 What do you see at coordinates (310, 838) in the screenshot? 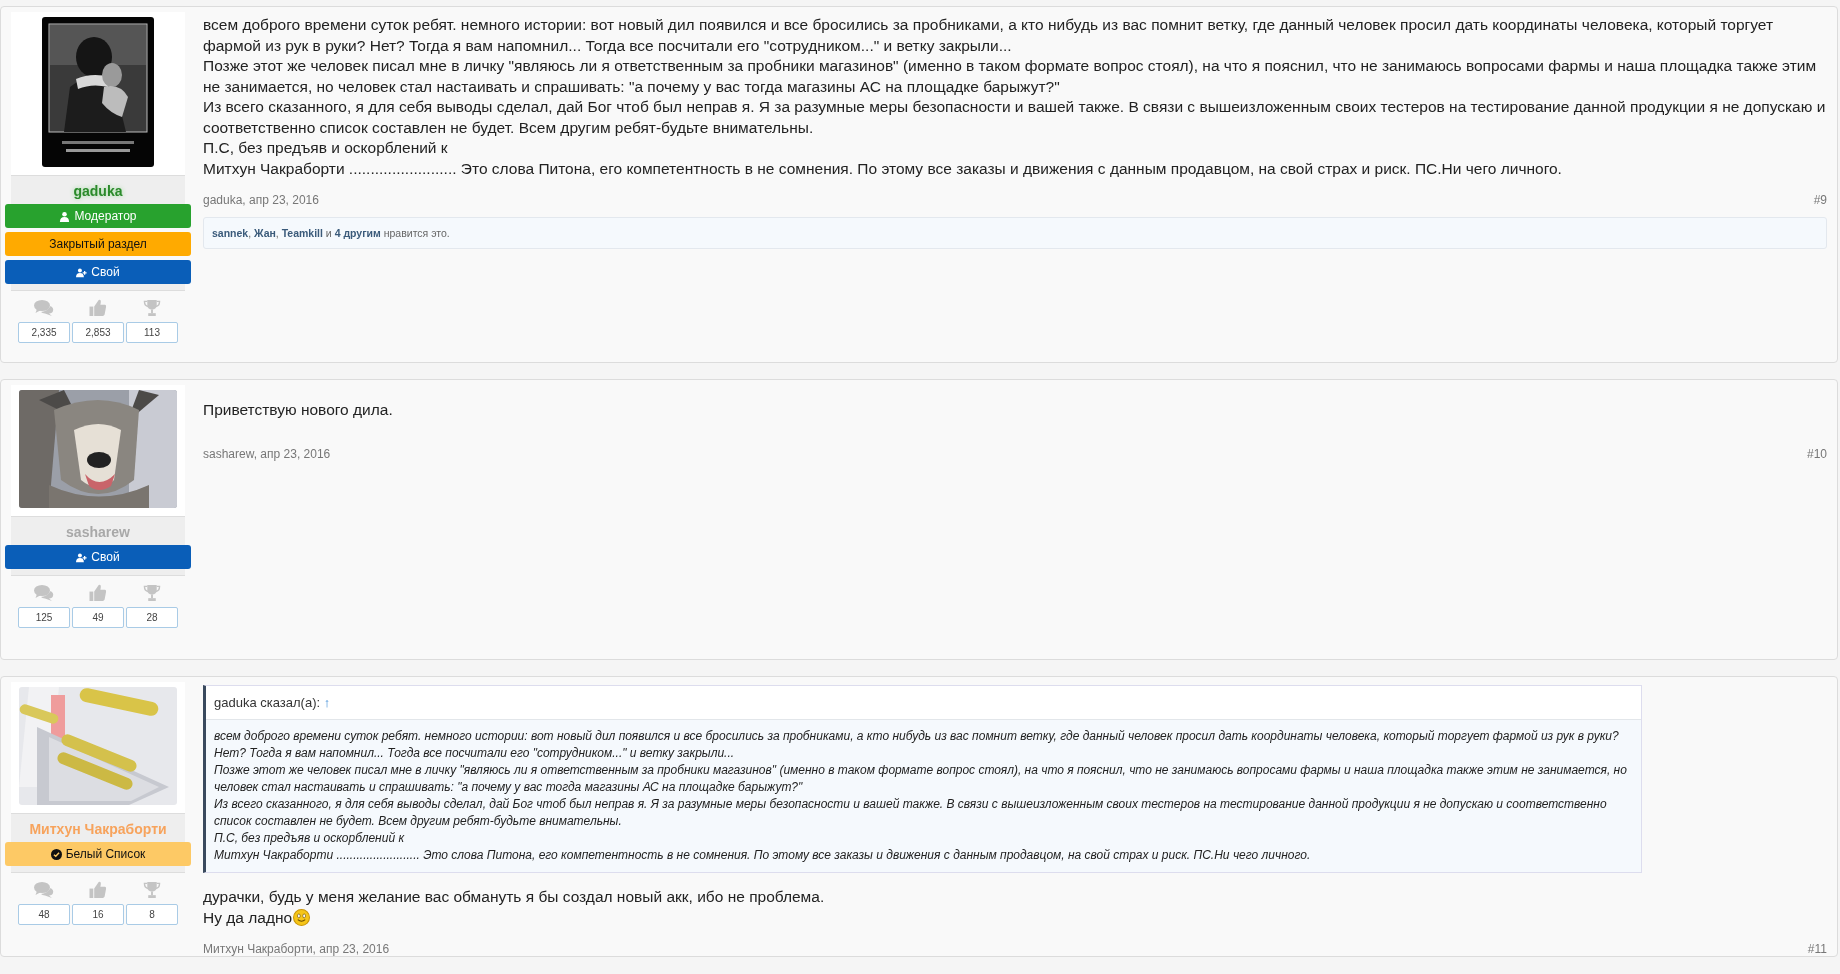
I see `quote-text: П.С, без предъяв и оскорблений к` at bounding box center [310, 838].